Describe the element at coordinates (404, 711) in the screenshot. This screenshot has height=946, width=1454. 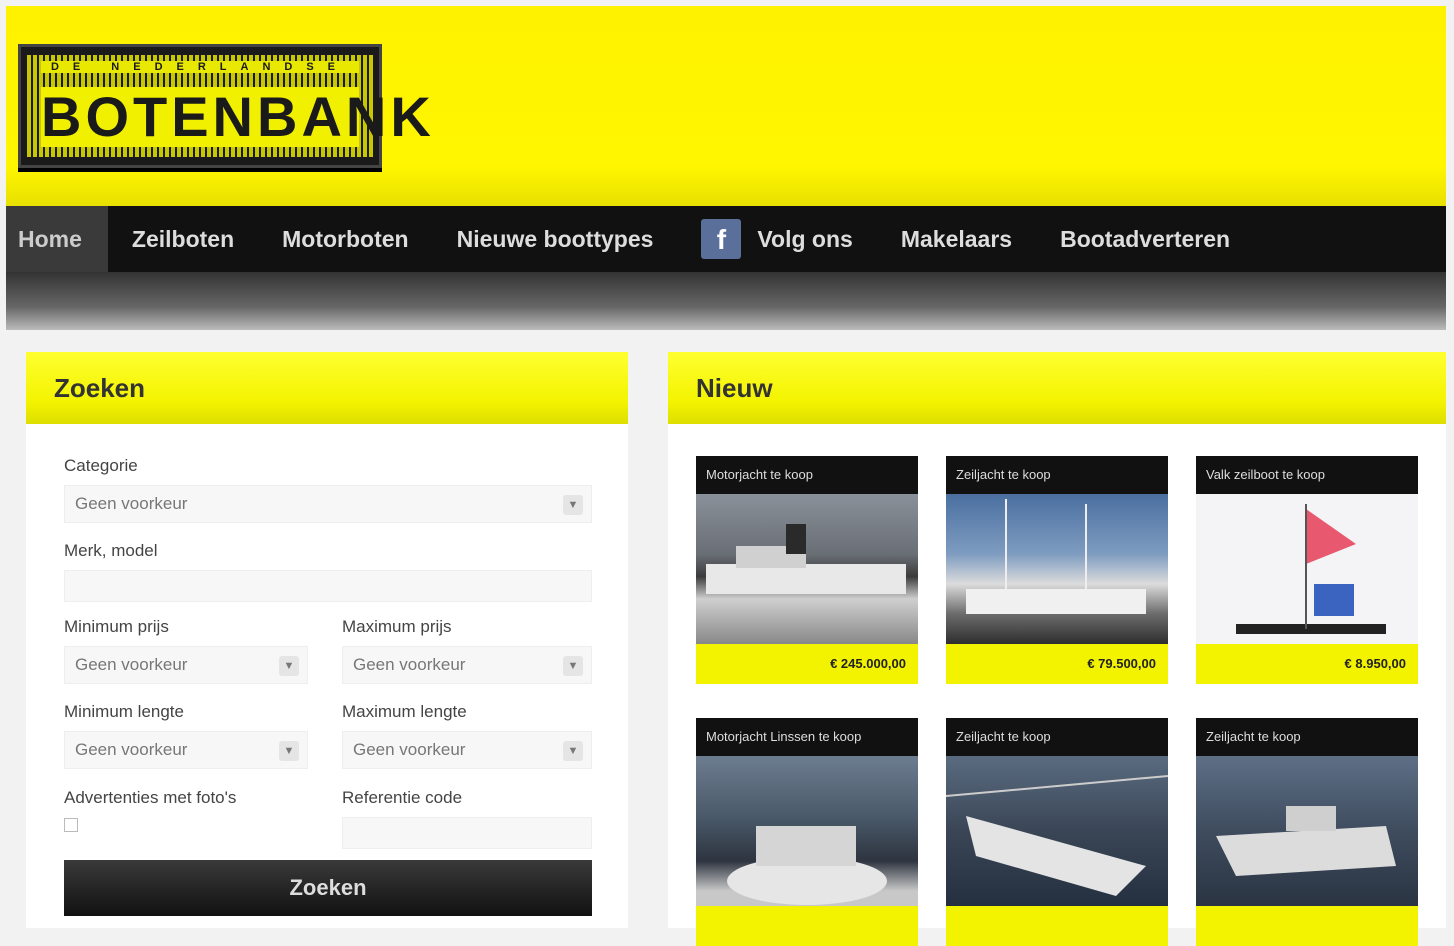
I see `max-length-label: Maximum lengte` at that location.